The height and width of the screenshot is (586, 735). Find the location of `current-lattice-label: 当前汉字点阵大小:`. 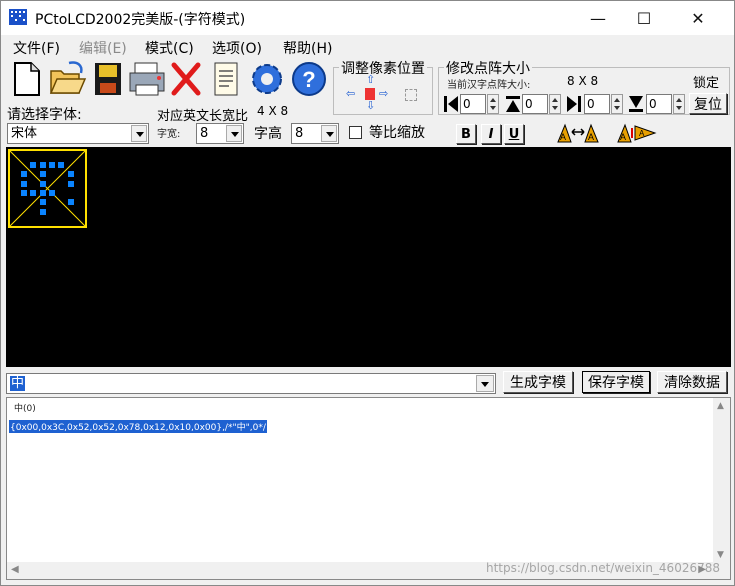

current-lattice-label: 当前汉字点阵大小: is located at coordinates (489, 85).